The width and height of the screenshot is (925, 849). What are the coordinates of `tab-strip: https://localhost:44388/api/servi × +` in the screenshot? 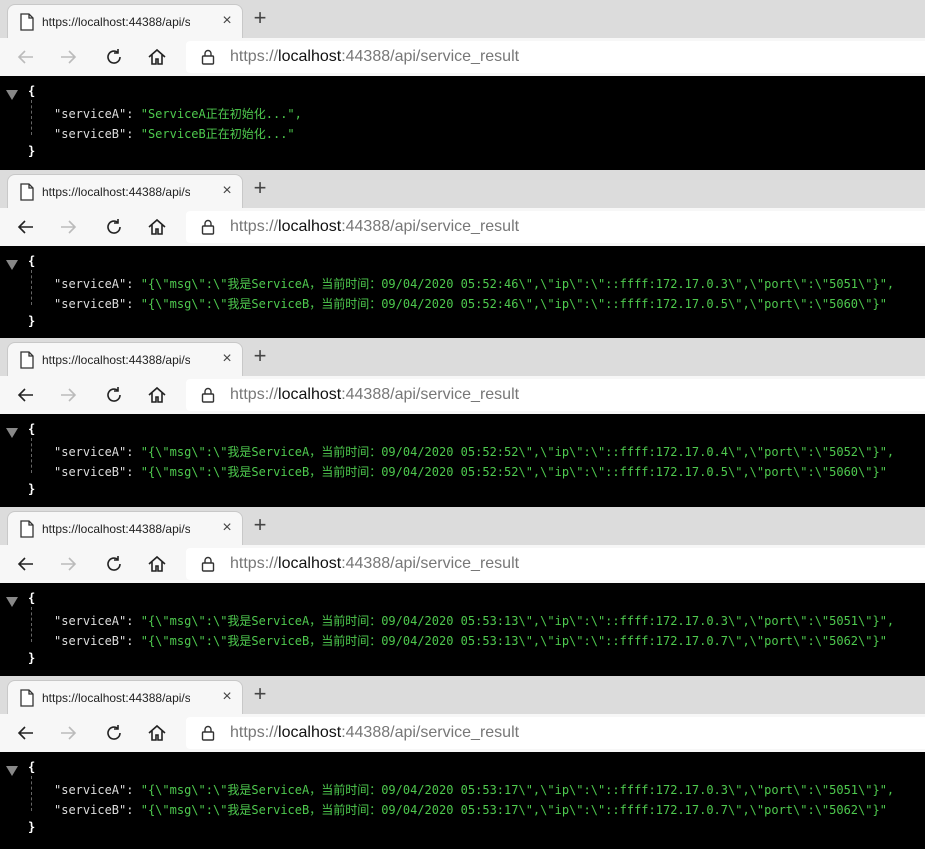 It's located at (462, 357).